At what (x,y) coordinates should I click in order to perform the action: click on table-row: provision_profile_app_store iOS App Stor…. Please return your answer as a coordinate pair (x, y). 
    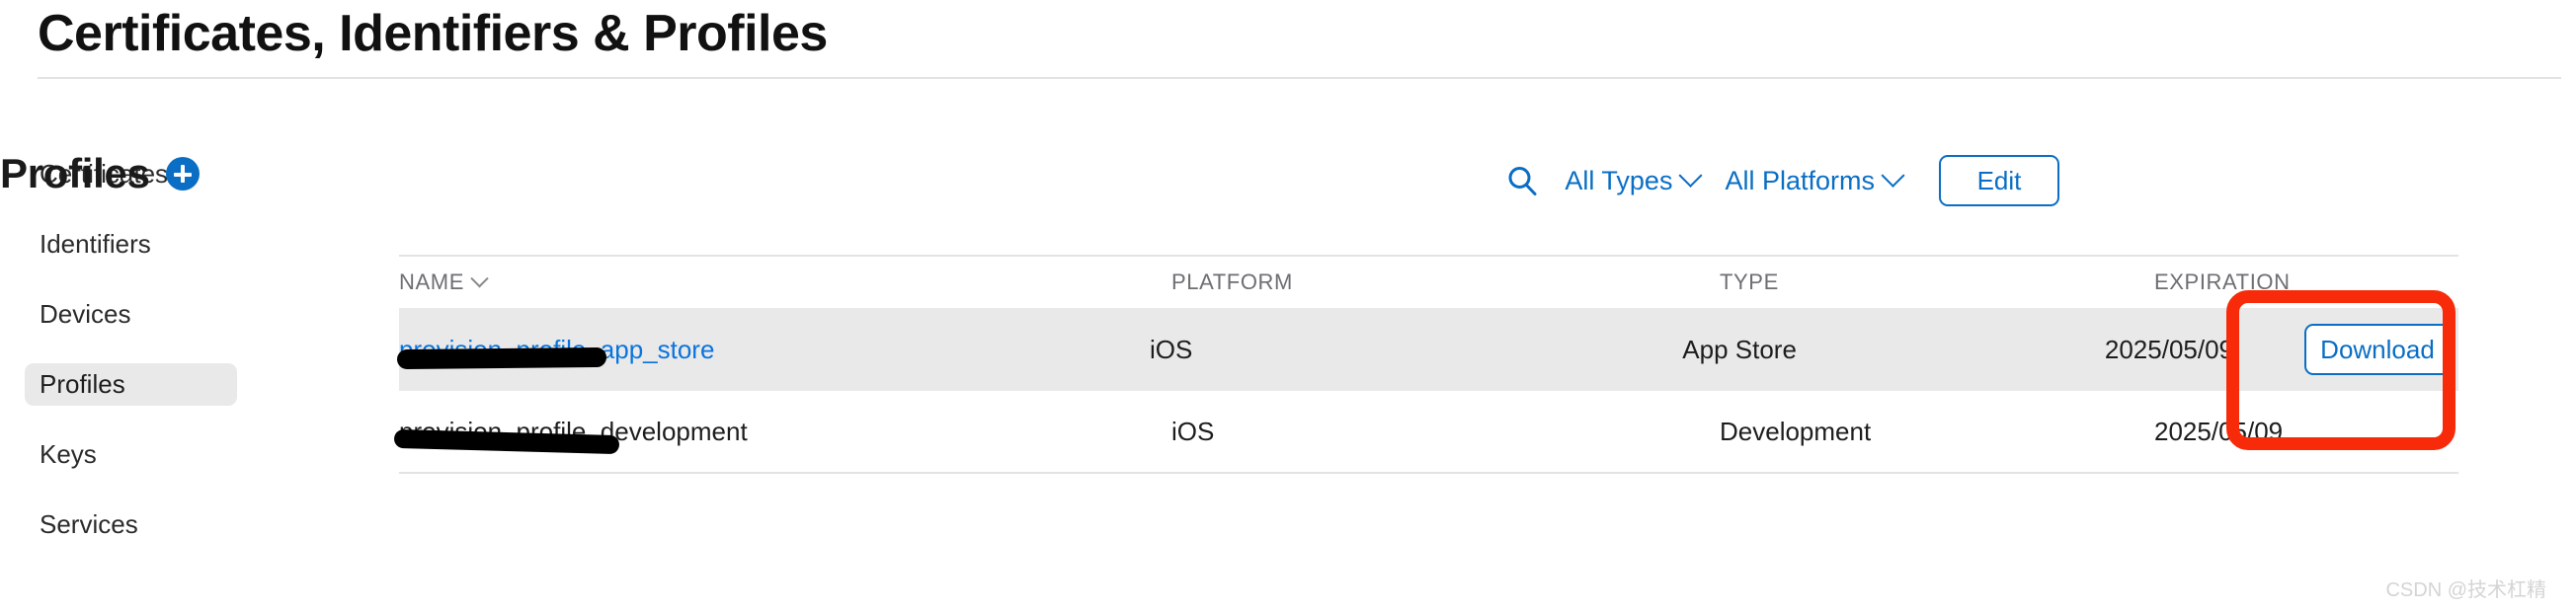
    Looking at the image, I should click on (1427, 349).